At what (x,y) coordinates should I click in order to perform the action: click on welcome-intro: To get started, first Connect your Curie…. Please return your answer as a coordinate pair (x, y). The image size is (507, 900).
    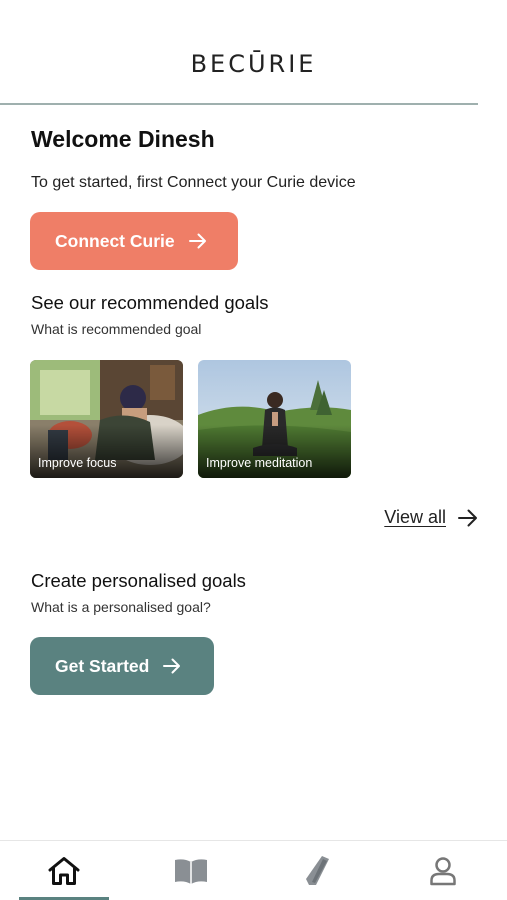
    Looking at the image, I should click on (193, 182).